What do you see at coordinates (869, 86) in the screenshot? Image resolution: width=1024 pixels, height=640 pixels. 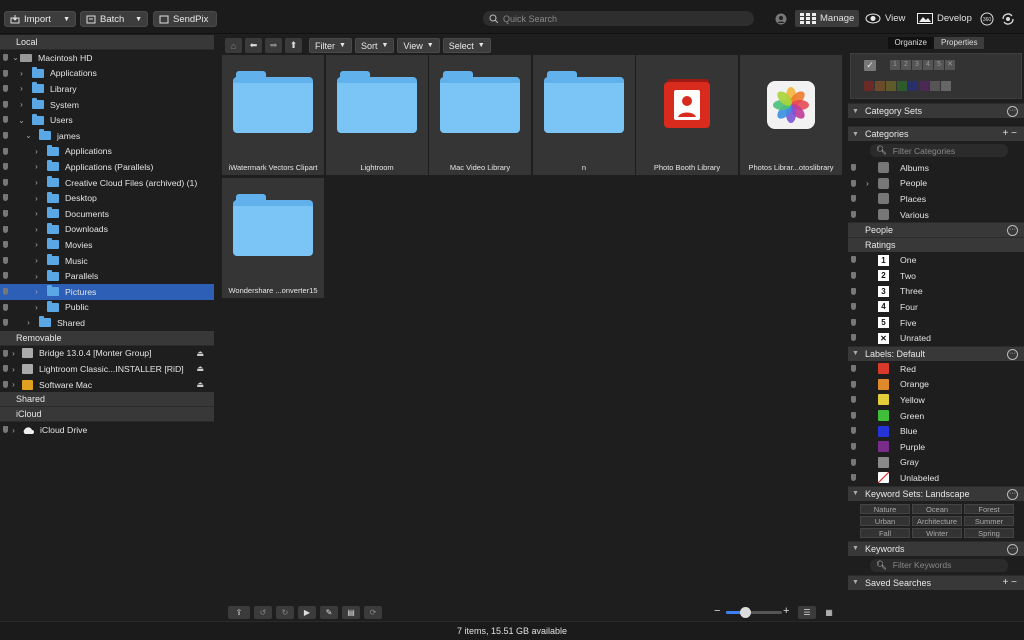 I see `label-swatch-red` at bounding box center [869, 86].